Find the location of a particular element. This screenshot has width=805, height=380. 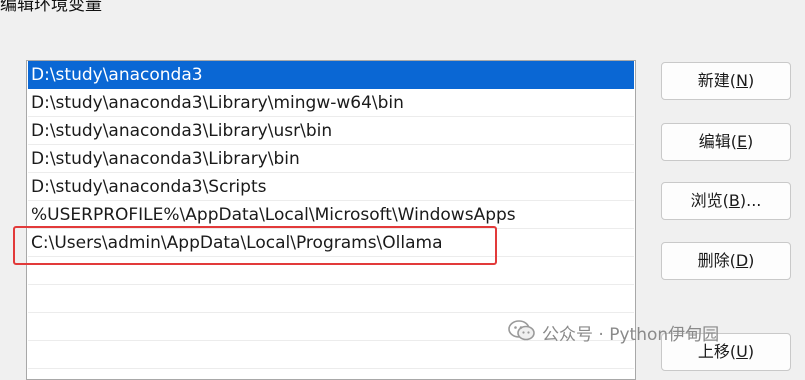

watermark-text: 公众号 · Python伊甸园 is located at coordinates (631, 335).